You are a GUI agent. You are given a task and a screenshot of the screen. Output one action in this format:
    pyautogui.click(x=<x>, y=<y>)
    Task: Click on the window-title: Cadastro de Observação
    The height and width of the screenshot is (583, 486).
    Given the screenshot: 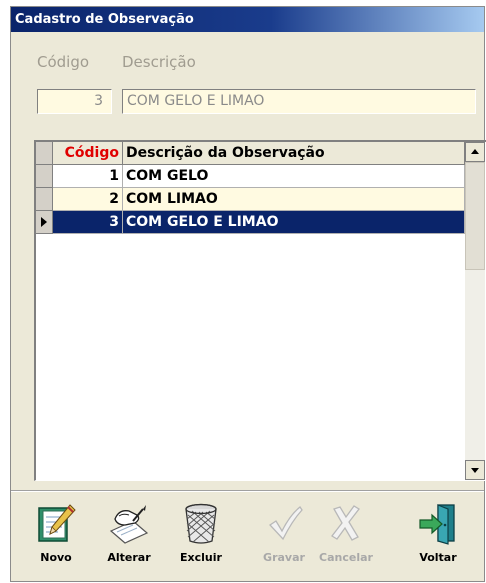 What is the action you would take?
    pyautogui.click(x=247, y=19)
    